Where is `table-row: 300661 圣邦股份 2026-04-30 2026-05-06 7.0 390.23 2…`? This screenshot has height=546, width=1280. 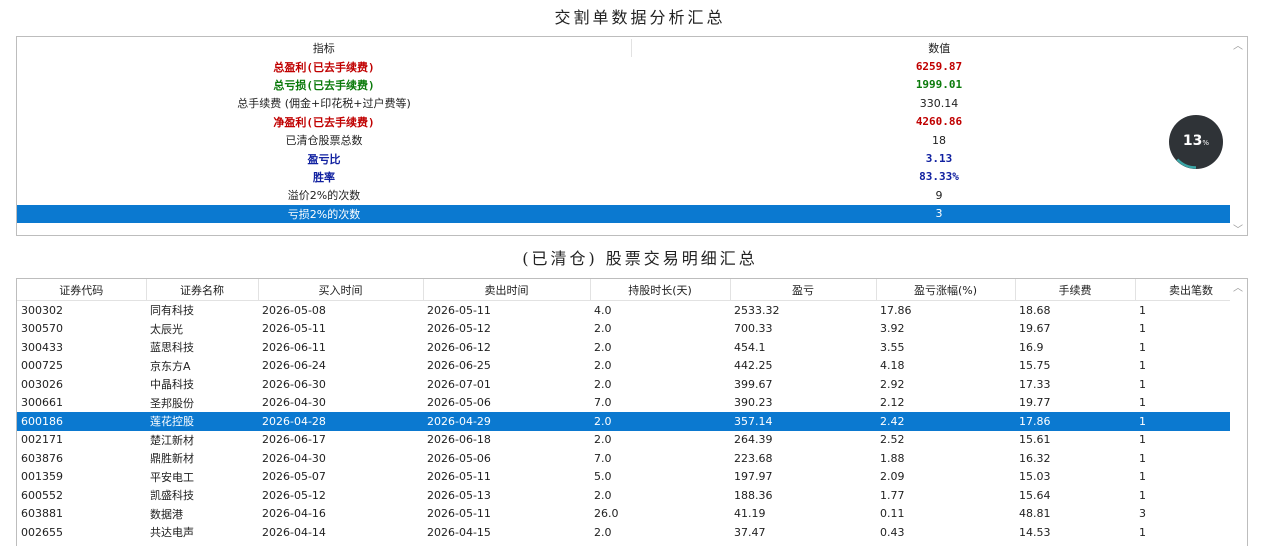 table-row: 300661 圣邦股份 2026-04-30 2026-05-06 7.0 390.23 2… is located at coordinates (632, 403).